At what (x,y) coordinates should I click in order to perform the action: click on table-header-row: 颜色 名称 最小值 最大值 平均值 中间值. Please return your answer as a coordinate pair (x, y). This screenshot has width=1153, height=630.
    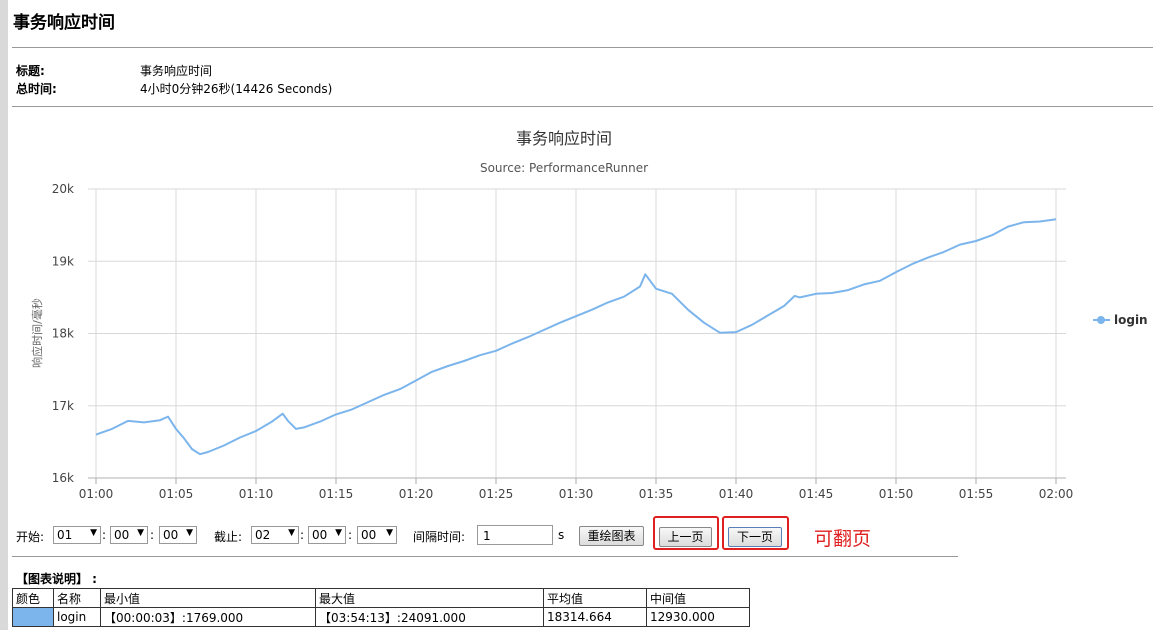
    Looking at the image, I should click on (381, 598).